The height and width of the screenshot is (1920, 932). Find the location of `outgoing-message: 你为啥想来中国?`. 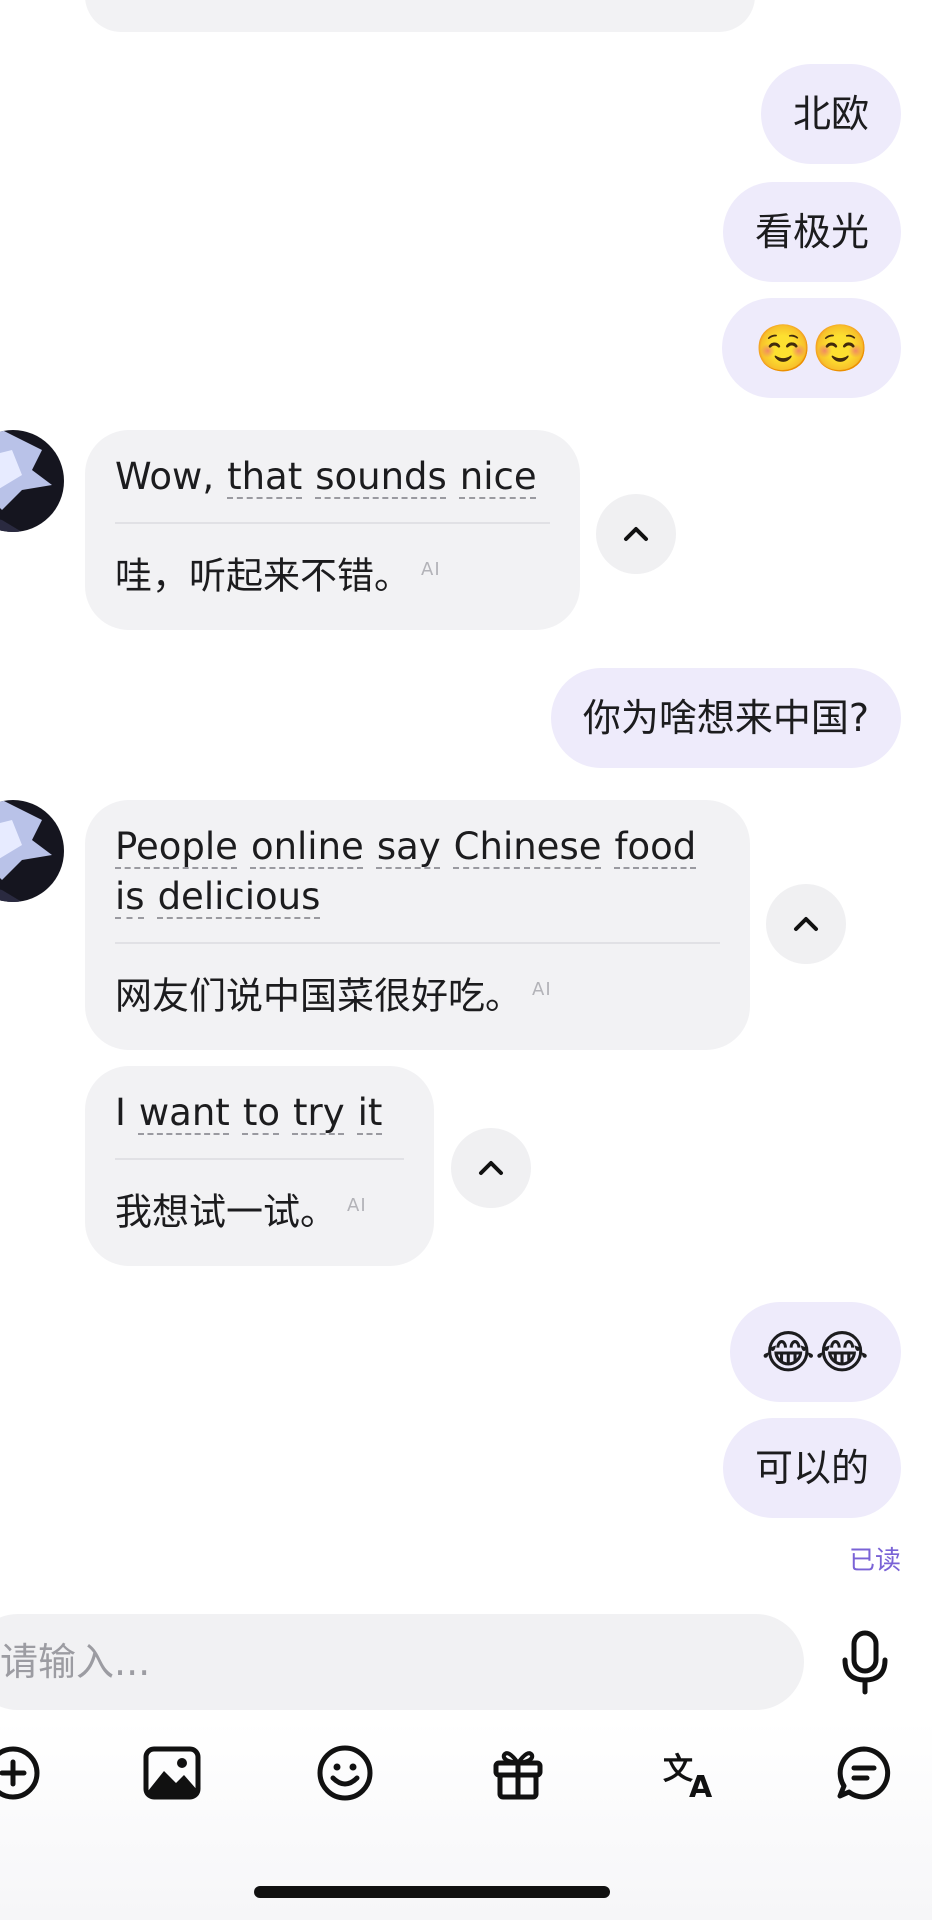

outgoing-message: 你为啥想来中国? is located at coordinates (725, 718).